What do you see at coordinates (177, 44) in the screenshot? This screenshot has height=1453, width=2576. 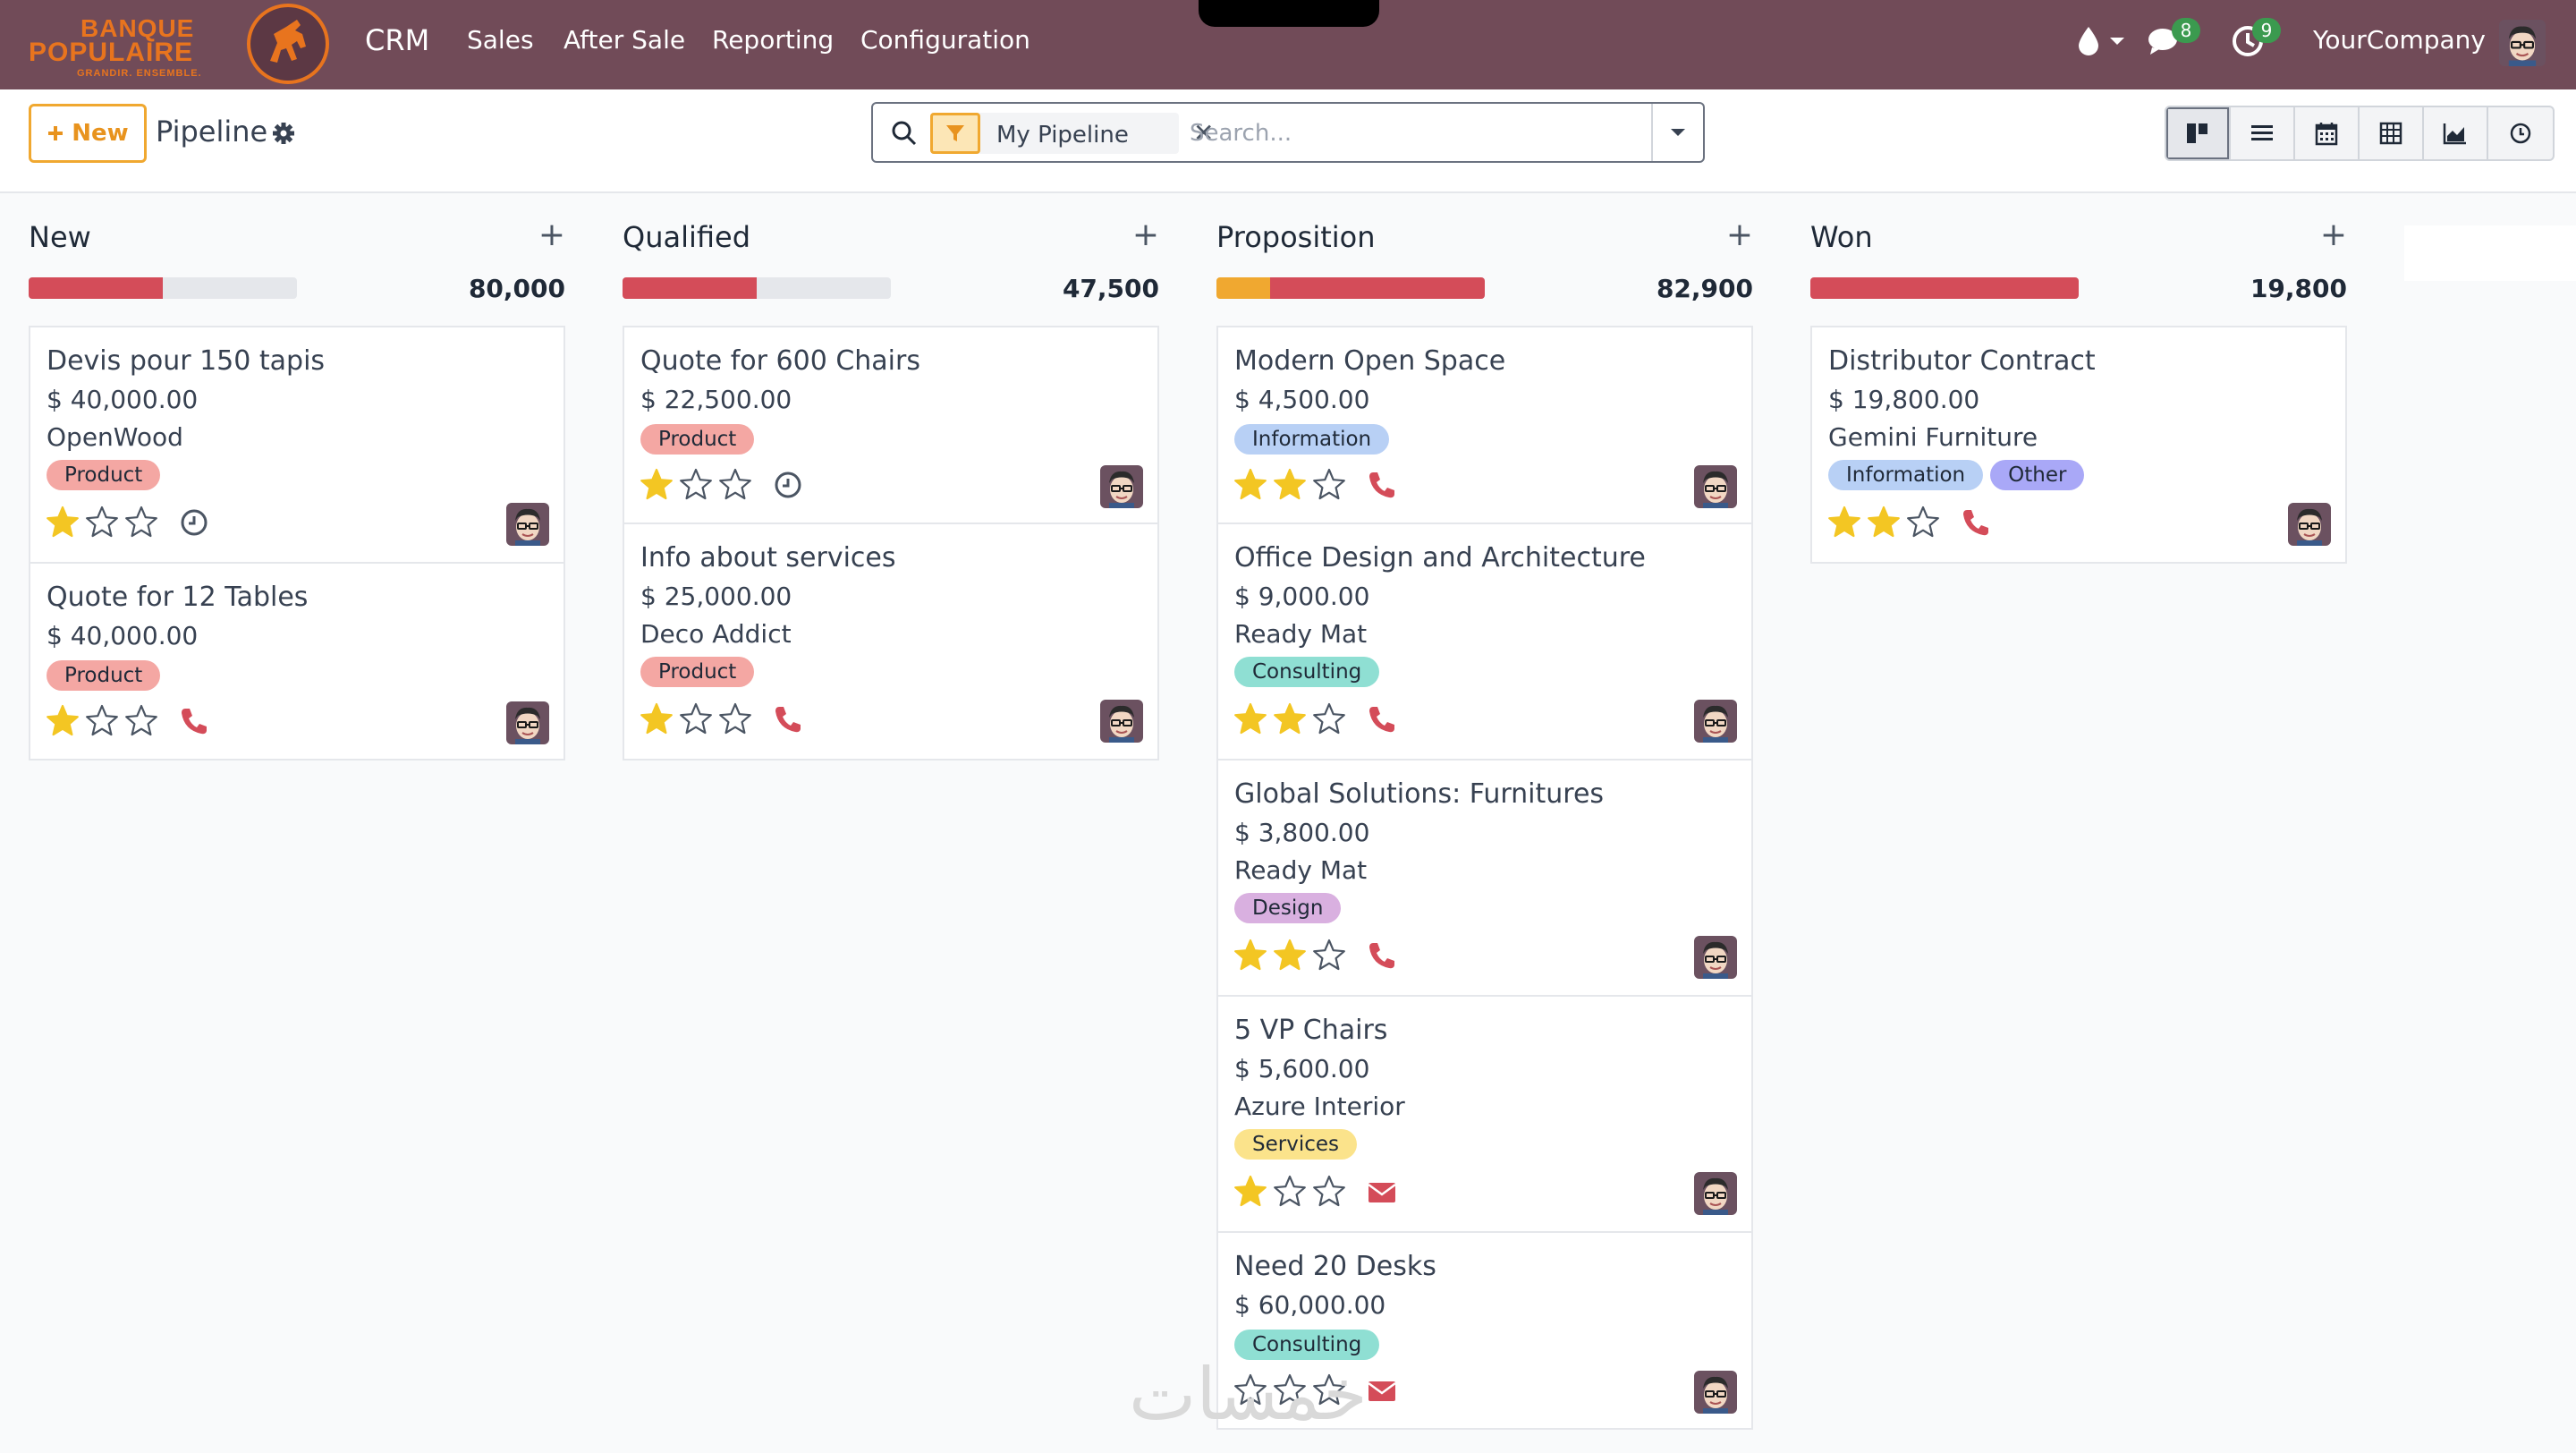 I see `company-logo: BANQUE POPULAIRE GRANDIR. ENSEMBLE.` at bounding box center [177, 44].